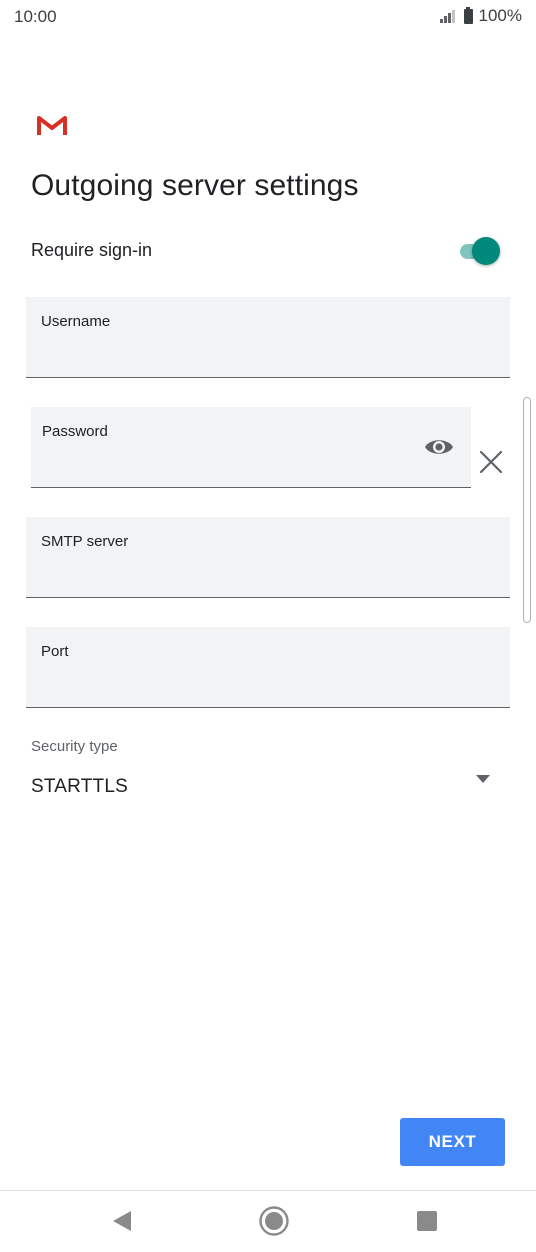 The width and height of the screenshot is (536, 1252). I want to click on dropdown-arrow-icon, so click(483, 779).